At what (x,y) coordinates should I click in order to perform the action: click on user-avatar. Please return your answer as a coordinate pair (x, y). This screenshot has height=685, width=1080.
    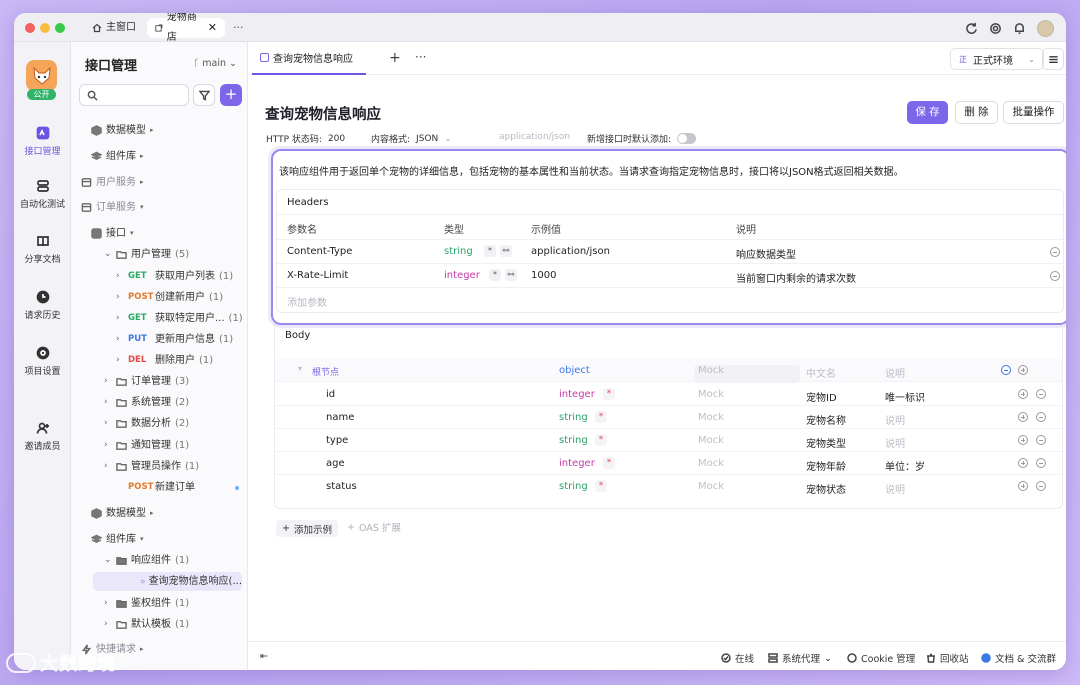
    Looking at the image, I should click on (1045, 28).